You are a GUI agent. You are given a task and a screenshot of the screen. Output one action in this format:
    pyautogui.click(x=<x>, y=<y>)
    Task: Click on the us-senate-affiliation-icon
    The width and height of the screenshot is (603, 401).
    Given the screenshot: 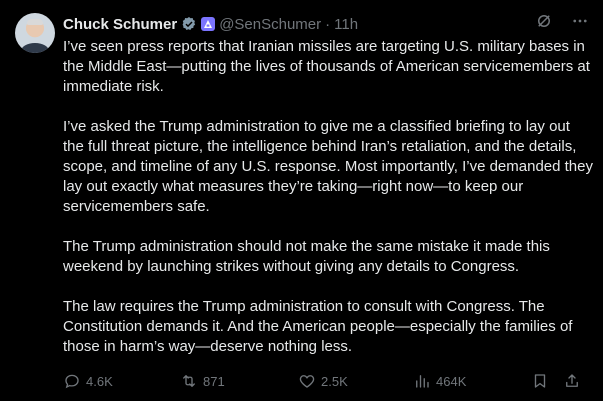 What is the action you would take?
    pyautogui.click(x=208, y=24)
    